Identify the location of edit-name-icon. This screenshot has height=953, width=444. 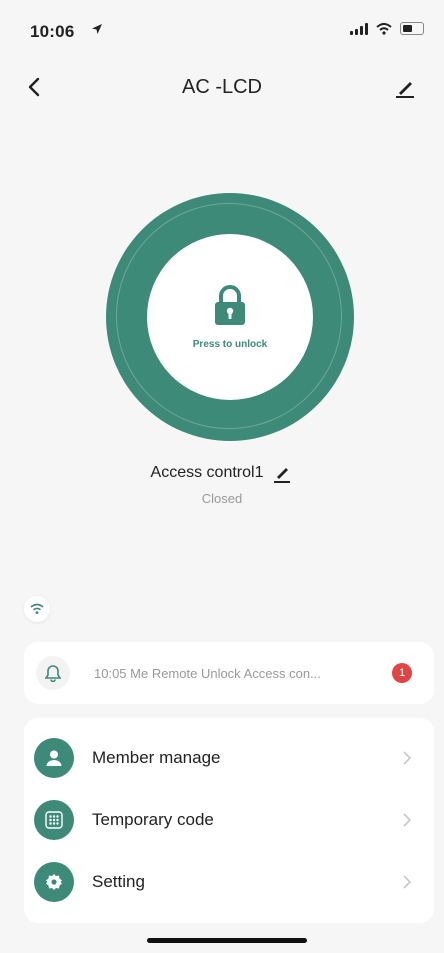
(282, 473).